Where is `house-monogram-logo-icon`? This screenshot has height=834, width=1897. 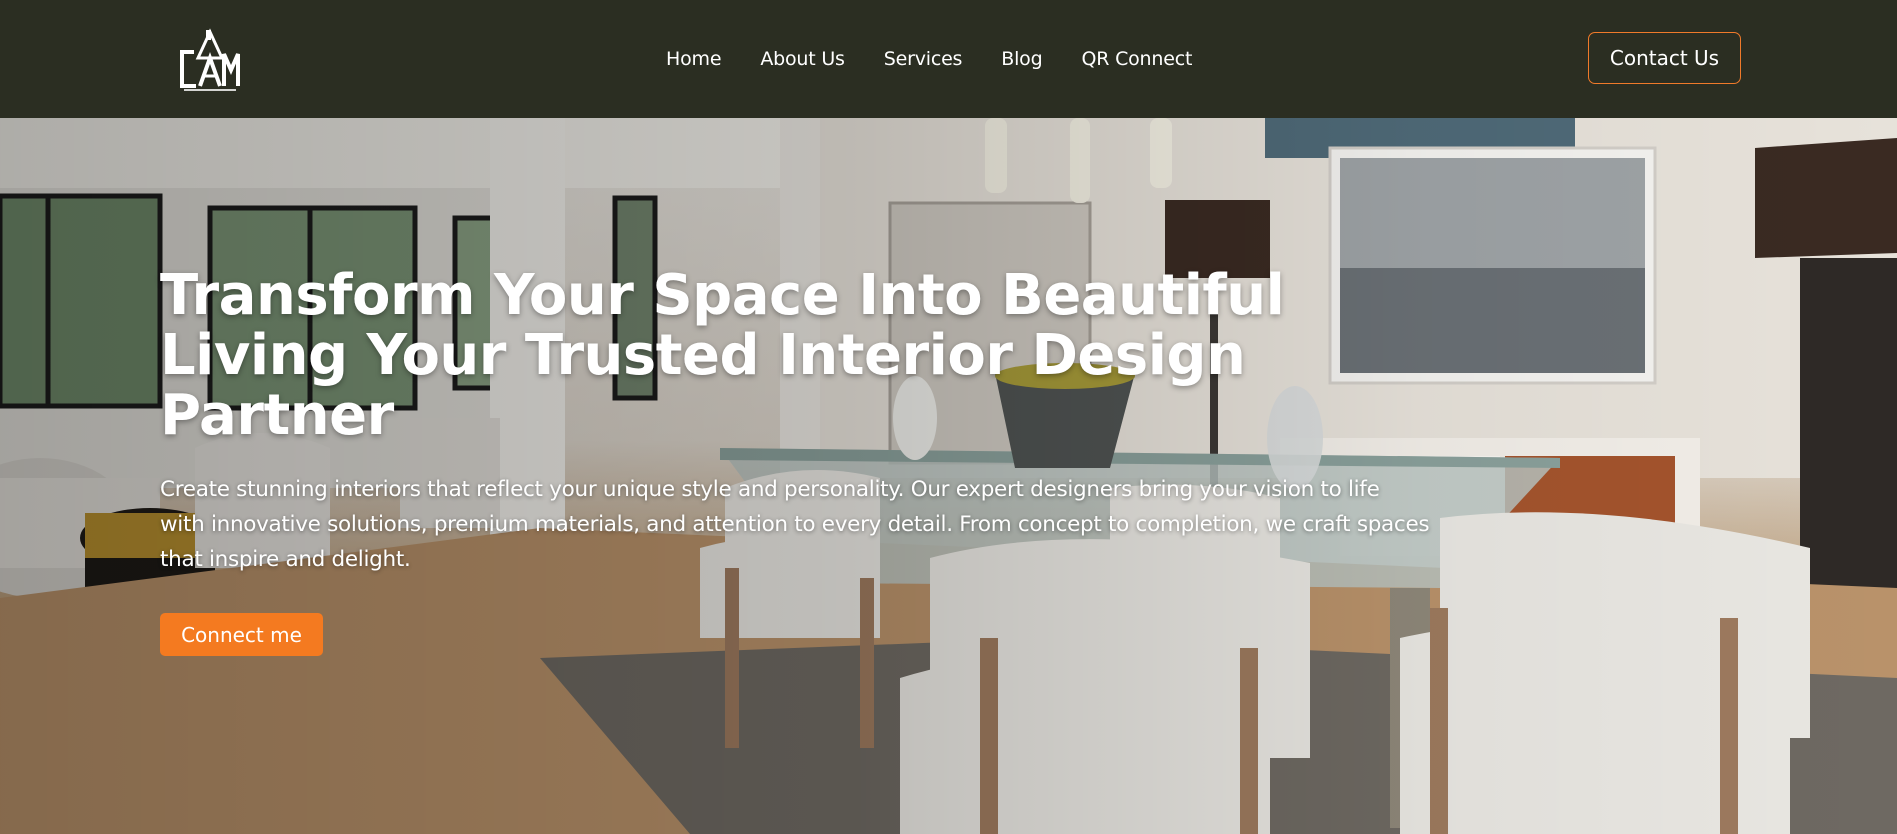
house-monogram-logo-icon is located at coordinates (210, 59).